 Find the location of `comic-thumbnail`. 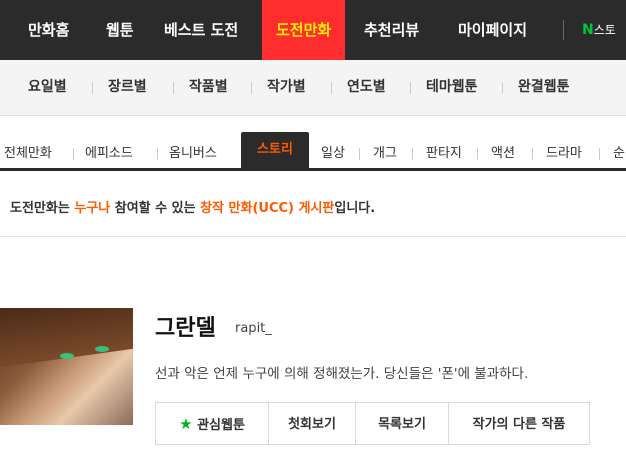

comic-thumbnail is located at coordinates (66, 366).